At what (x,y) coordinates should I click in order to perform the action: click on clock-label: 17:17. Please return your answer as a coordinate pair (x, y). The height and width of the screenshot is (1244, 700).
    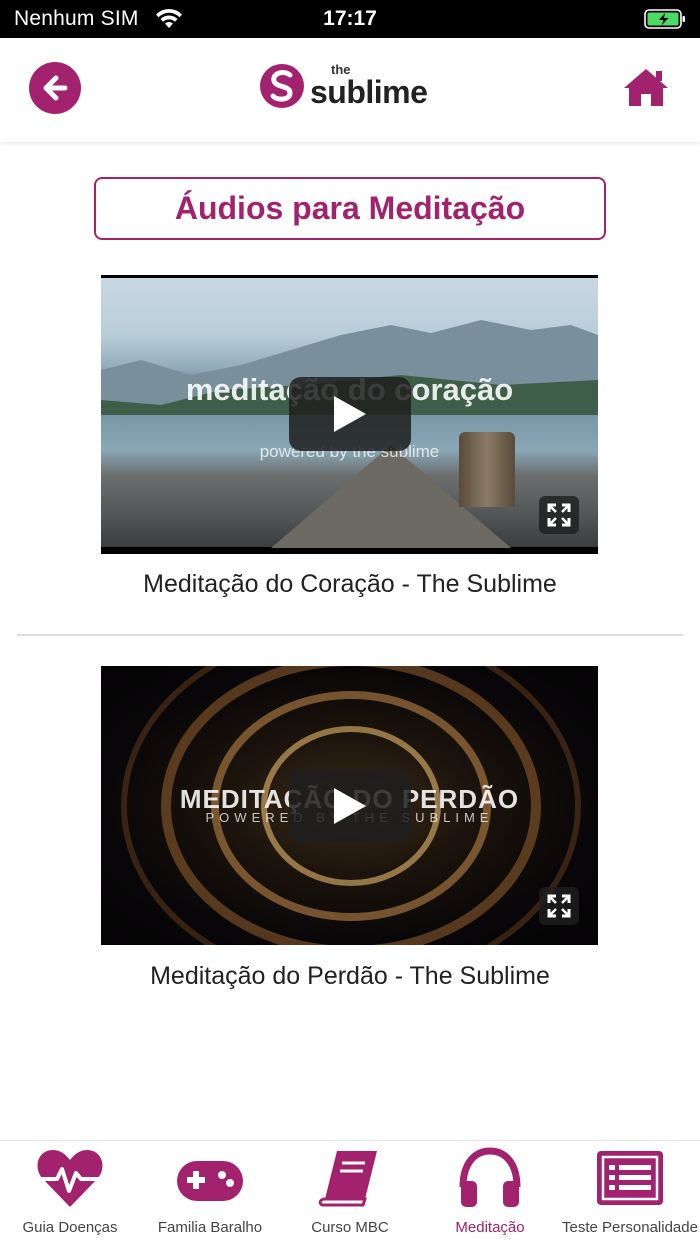
    Looking at the image, I should click on (350, 18).